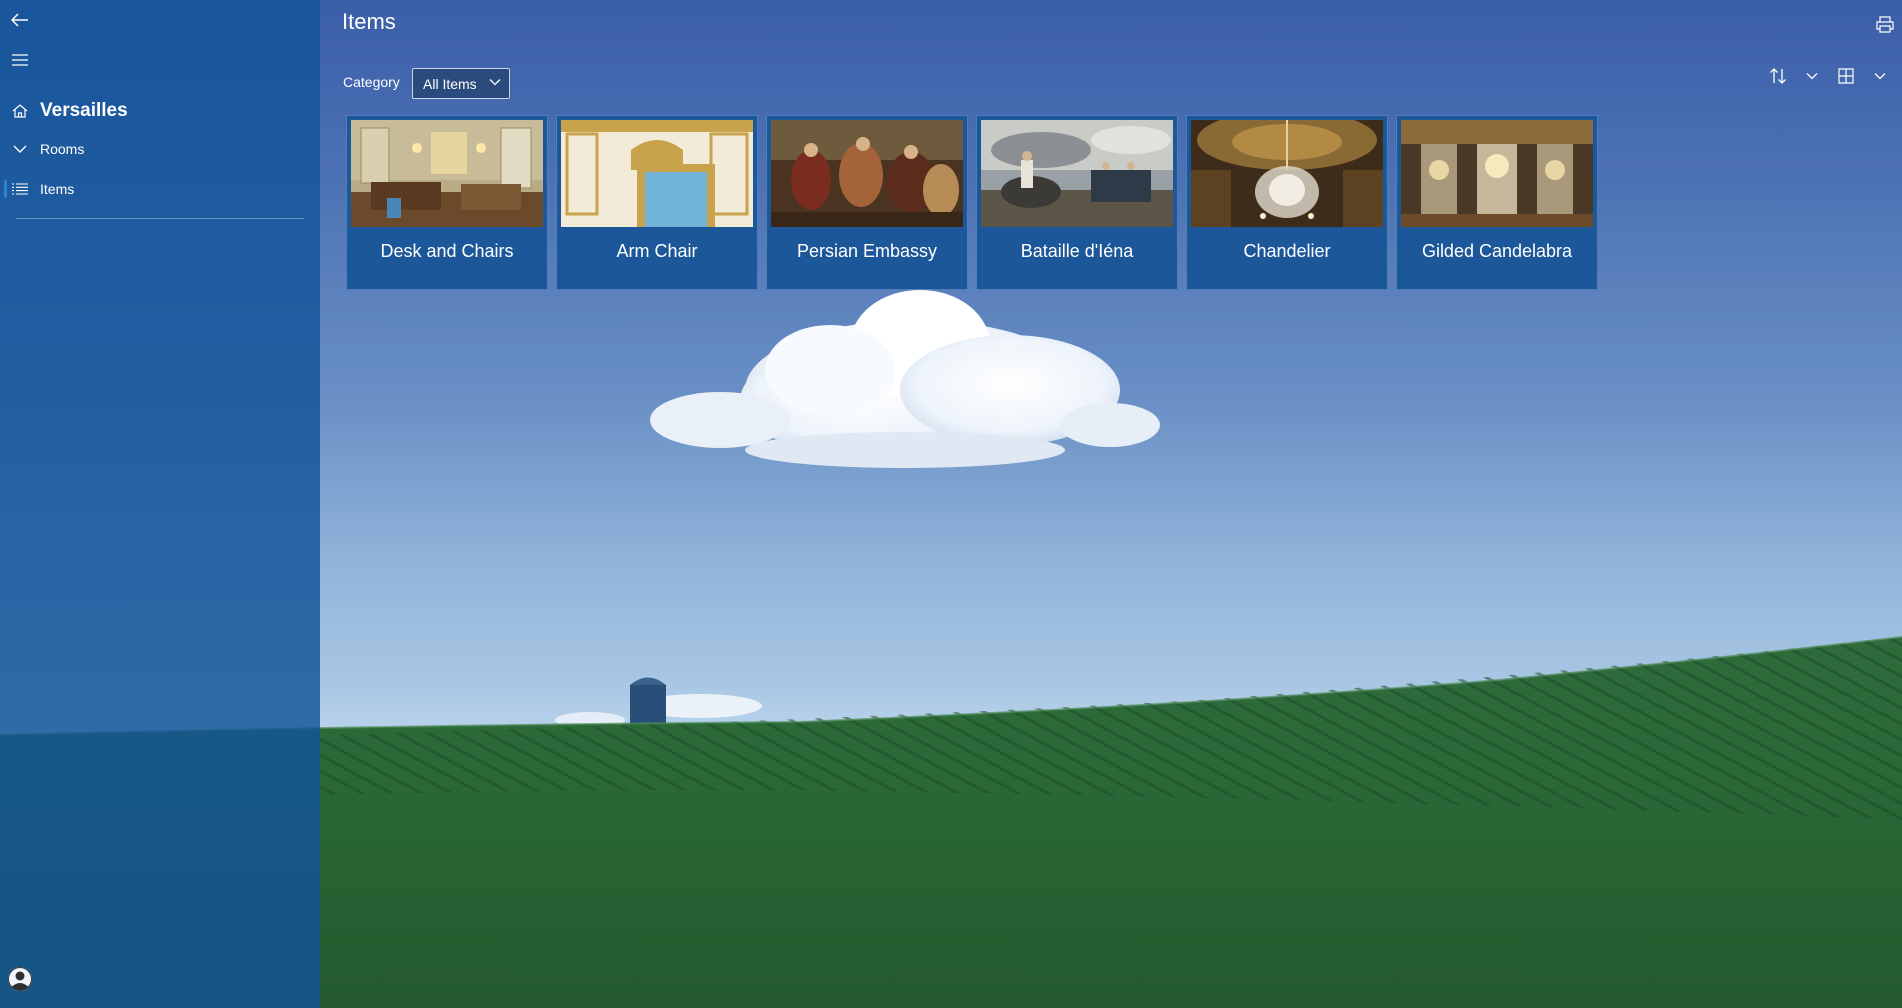  I want to click on menu-button, so click(20, 60).